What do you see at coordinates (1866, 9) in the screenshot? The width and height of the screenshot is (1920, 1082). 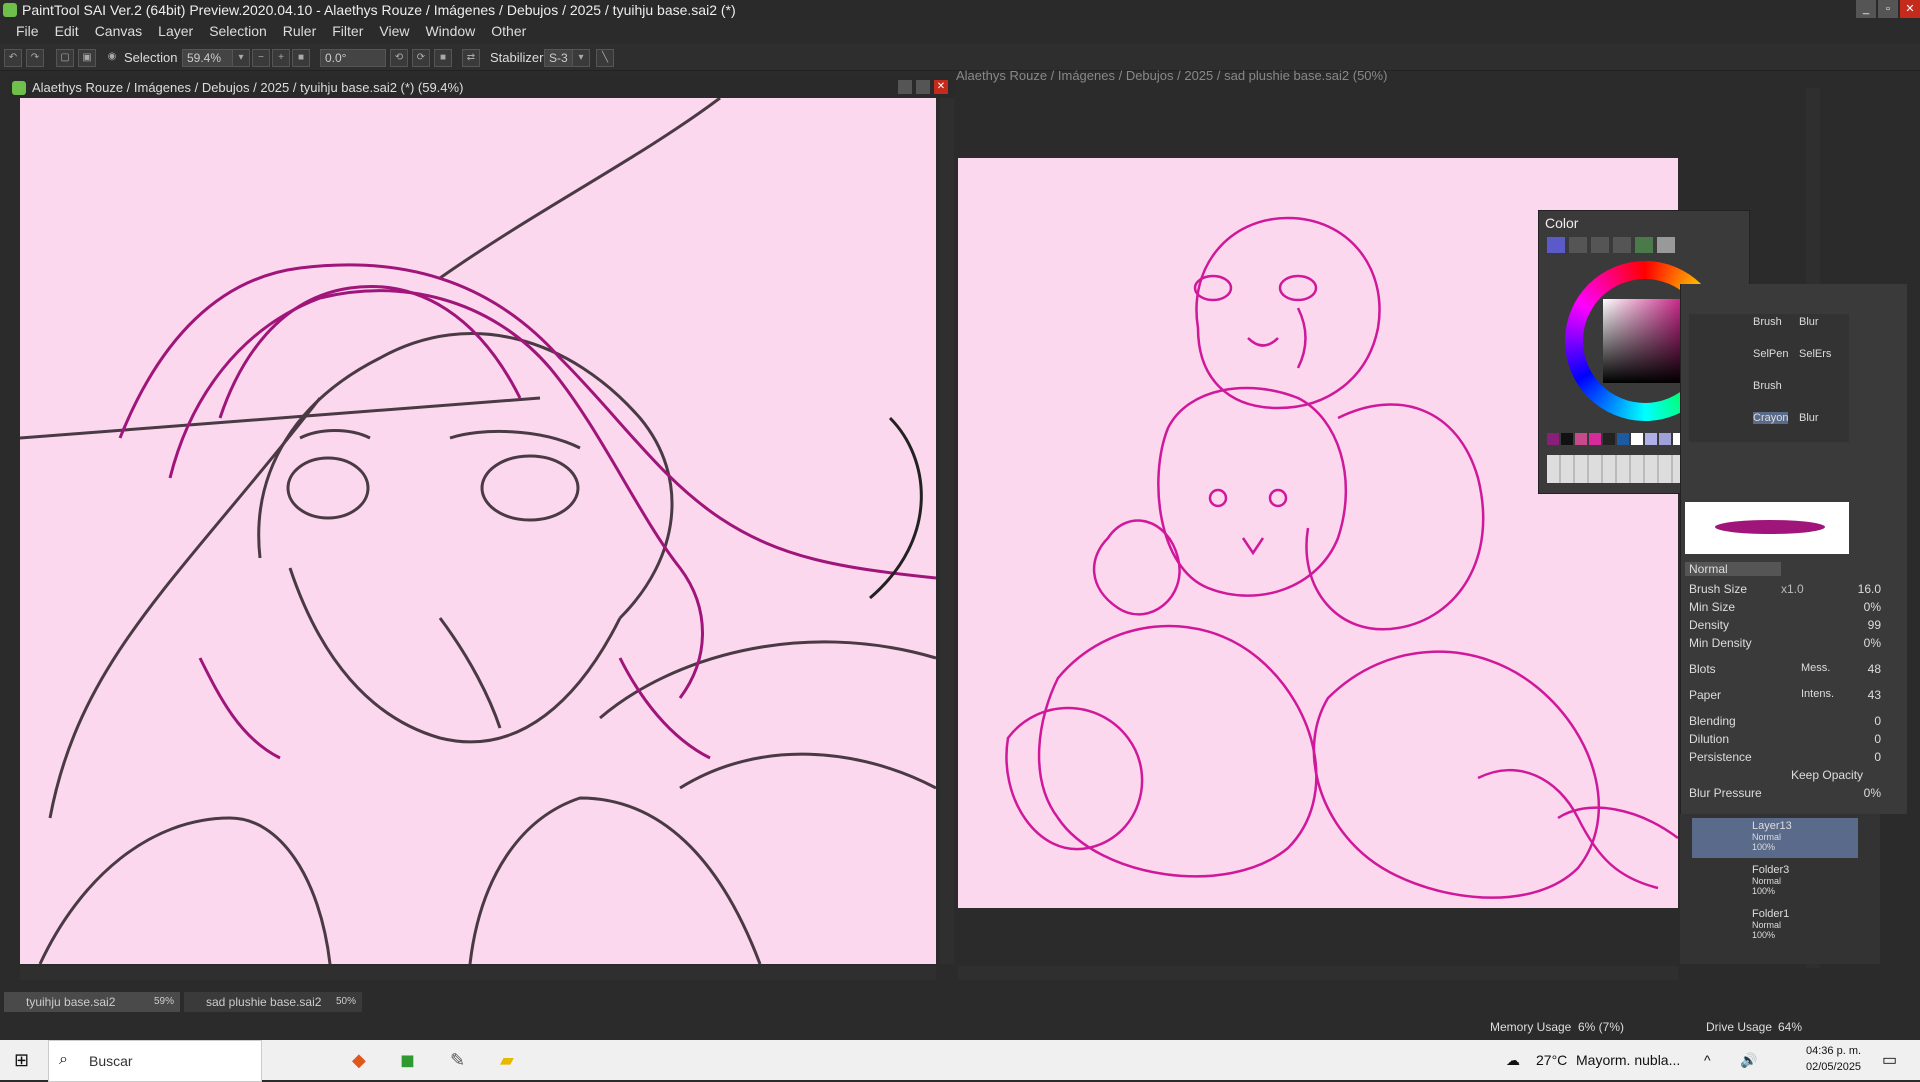 I see `minimize-button: _` at bounding box center [1866, 9].